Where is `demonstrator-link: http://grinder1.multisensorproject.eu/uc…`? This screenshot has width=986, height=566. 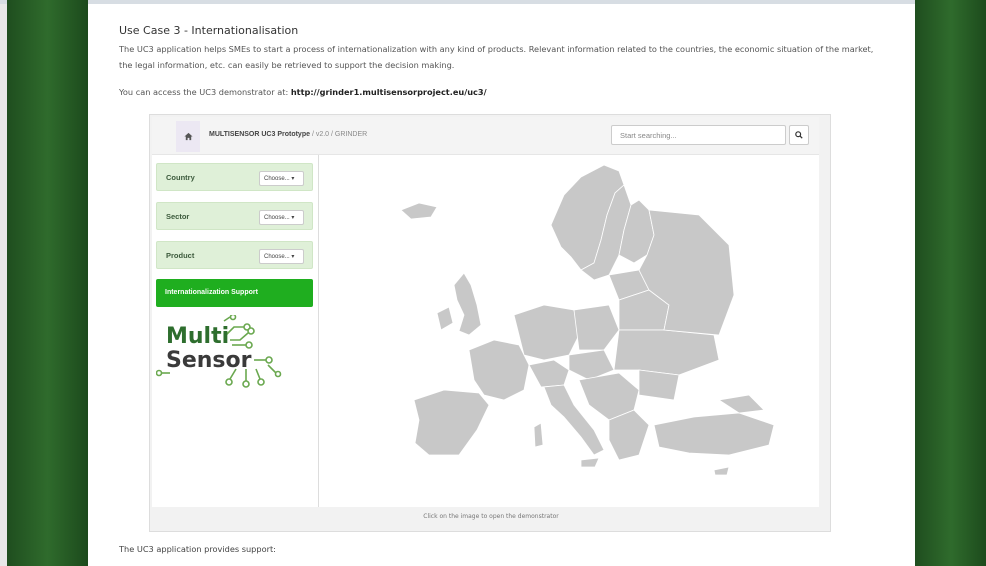
demonstrator-link: http://grinder1.multisensorproject.eu/uc… is located at coordinates (389, 92).